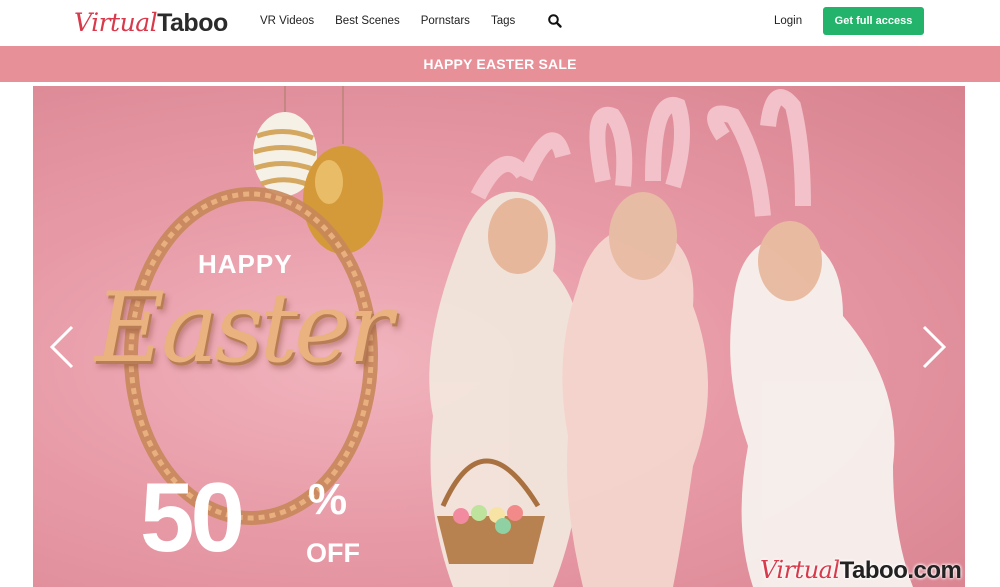 This screenshot has height=587, width=1000. I want to click on site-logo: Virtual Taboo, so click(151, 23).